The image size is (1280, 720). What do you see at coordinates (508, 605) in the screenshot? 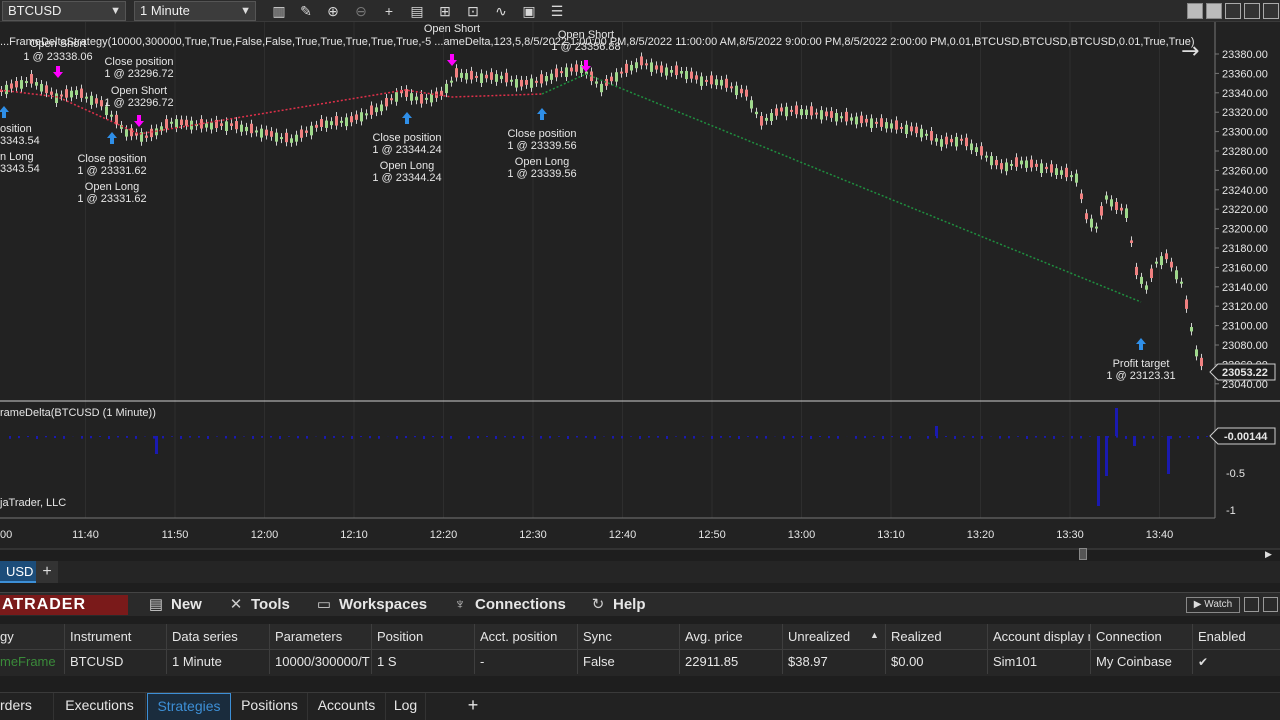
I see `menu-connections: ♆ Connections` at bounding box center [508, 605].